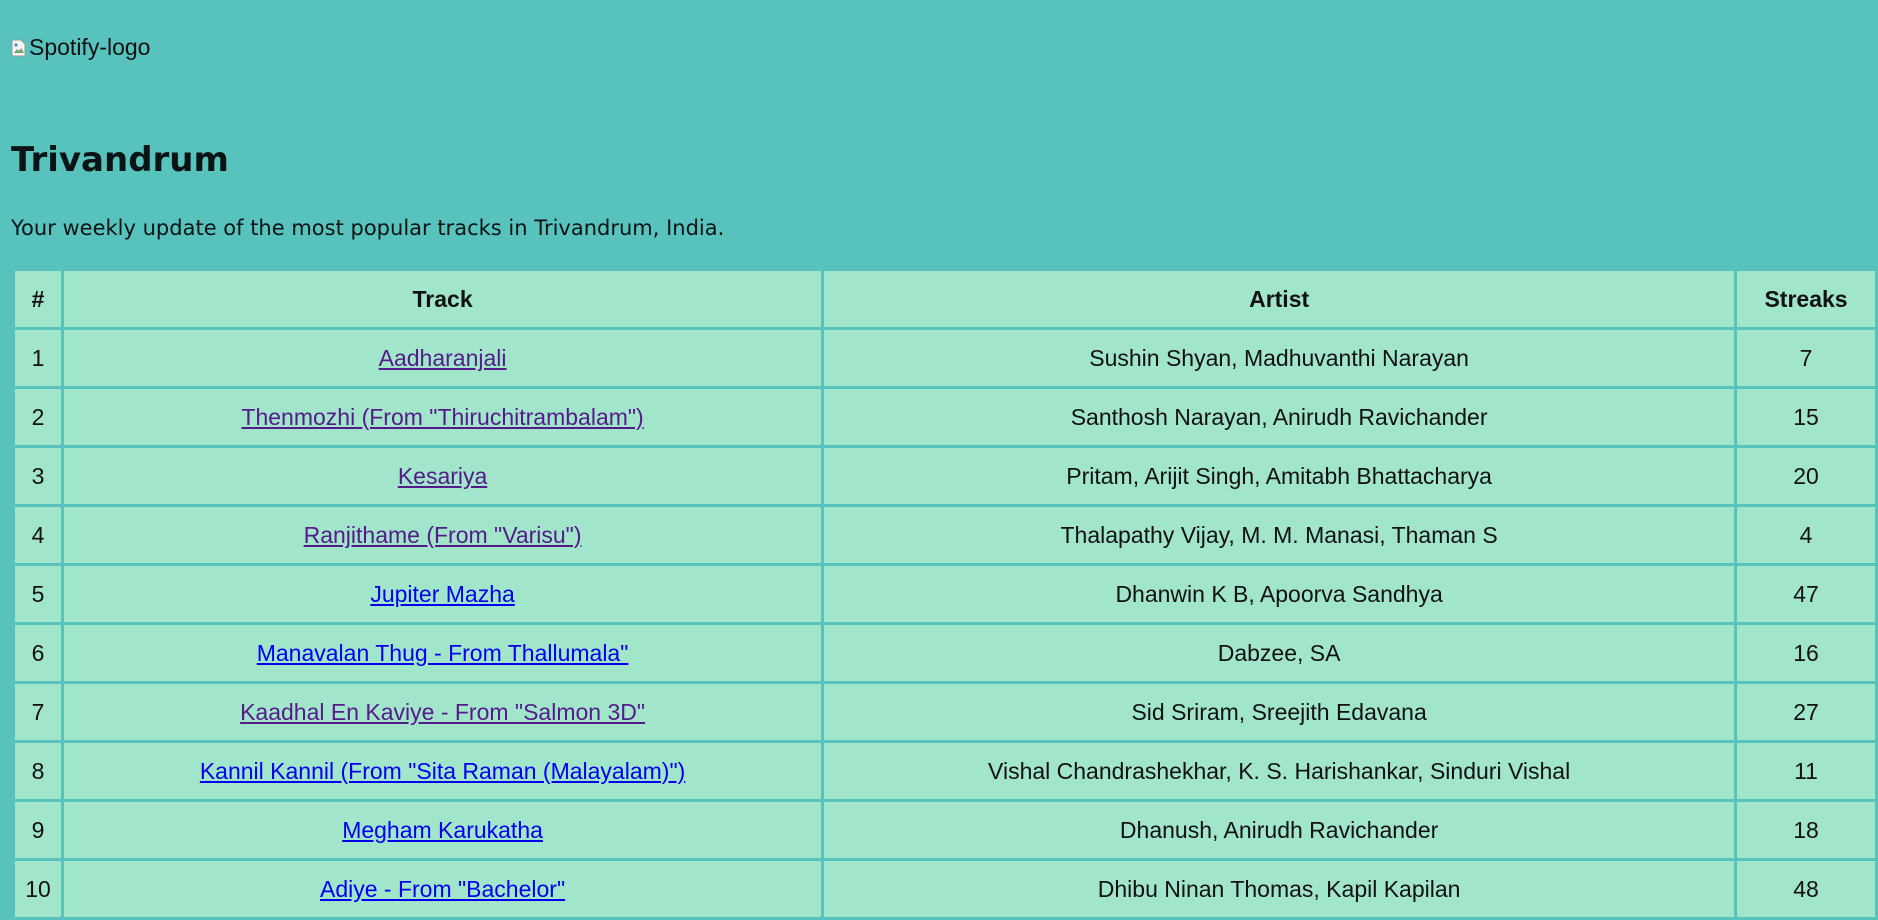 The width and height of the screenshot is (1878, 920). Describe the element at coordinates (1279, 889) in the screenshot. I see `artist-cell: Dhibu Ninan Thomas, Kapil Kapilan` at that location.